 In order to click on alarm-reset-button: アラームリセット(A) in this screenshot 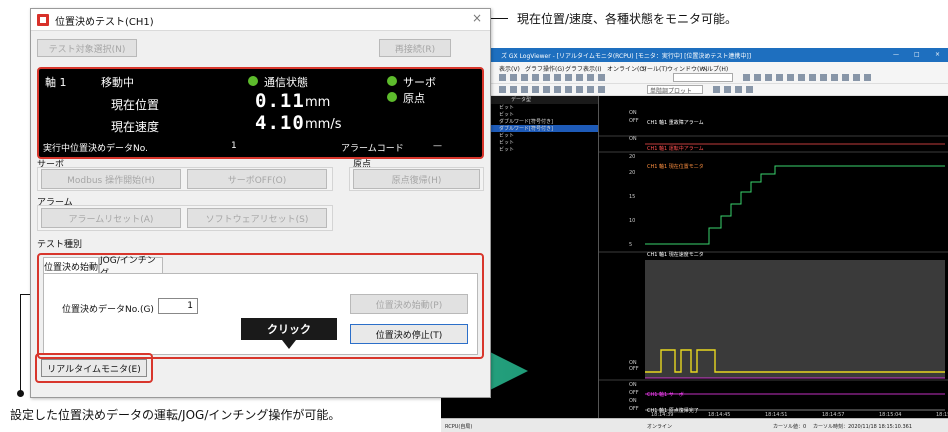, I will do `click(111, 218)`.